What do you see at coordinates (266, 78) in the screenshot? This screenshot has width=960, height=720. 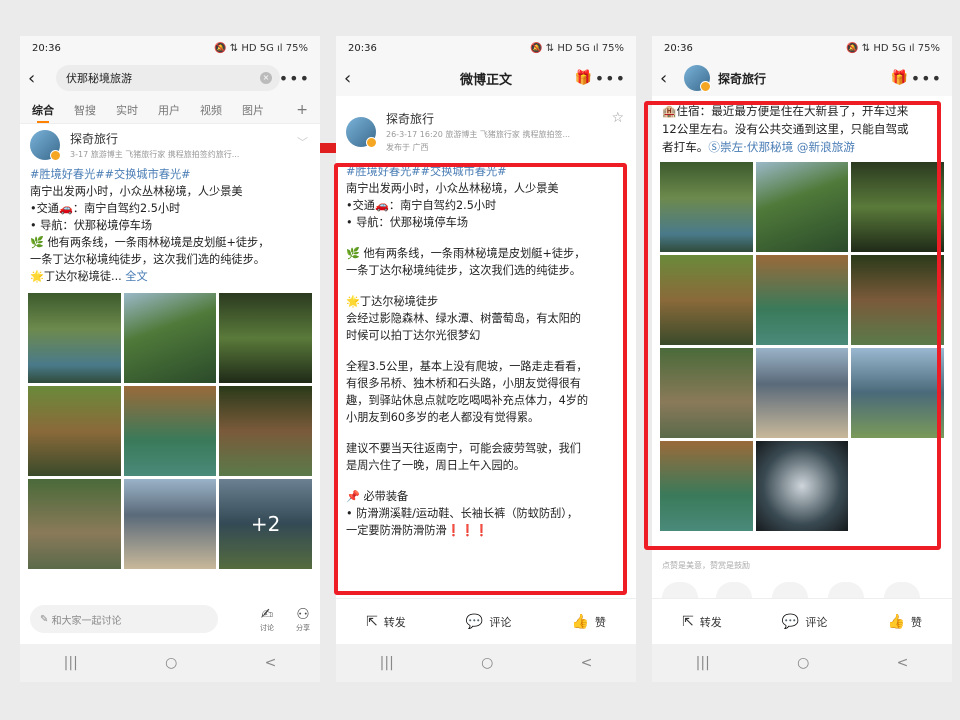 I see `clear-icon: ×` at bounding box center [266, 78].